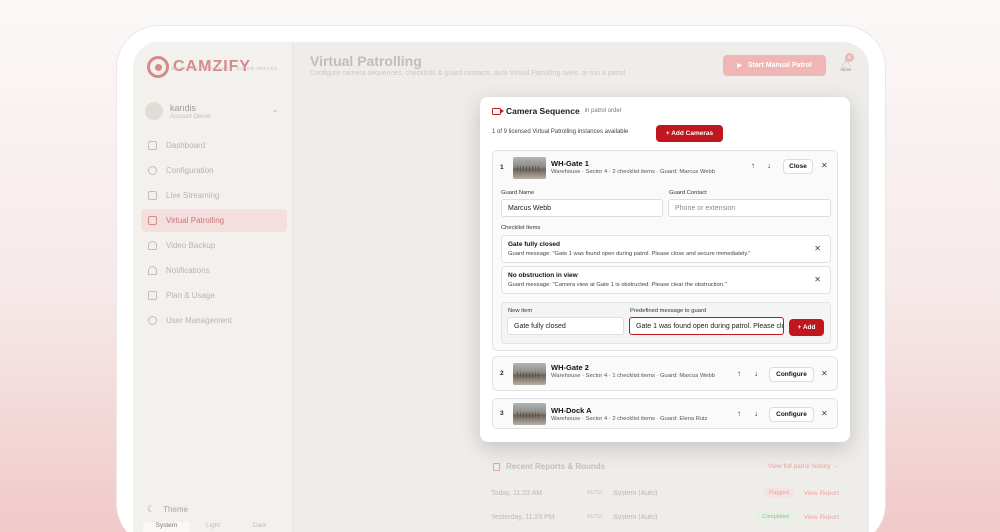 This screenshot has height=532, width=1000. What do you see at coordinates (520, 311) in the screenshot?
I see `new-item-label: New item` at bounding box center [520, 311].